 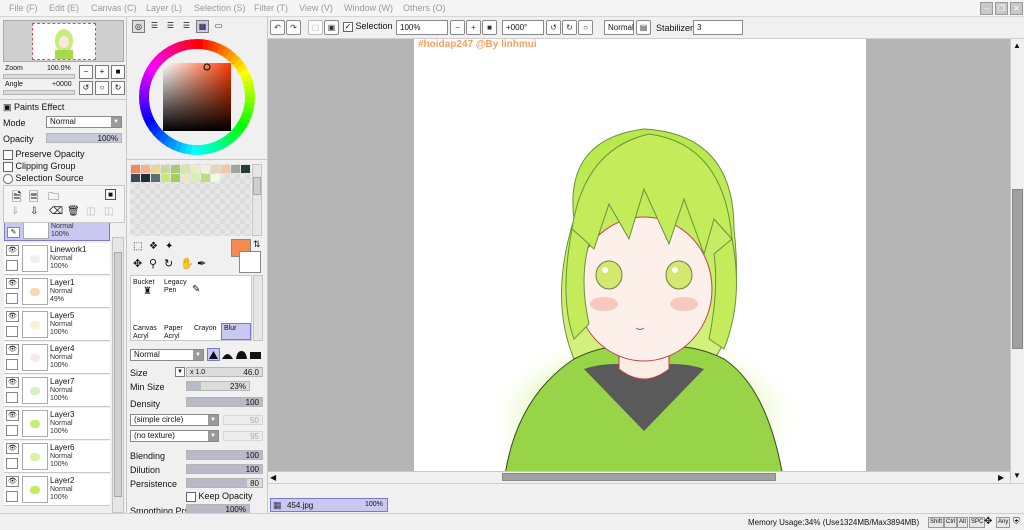 What do you see at coordinates (39, 76) in the screenshot?
I see `zoom-slider` at bounding box center [39, 76].